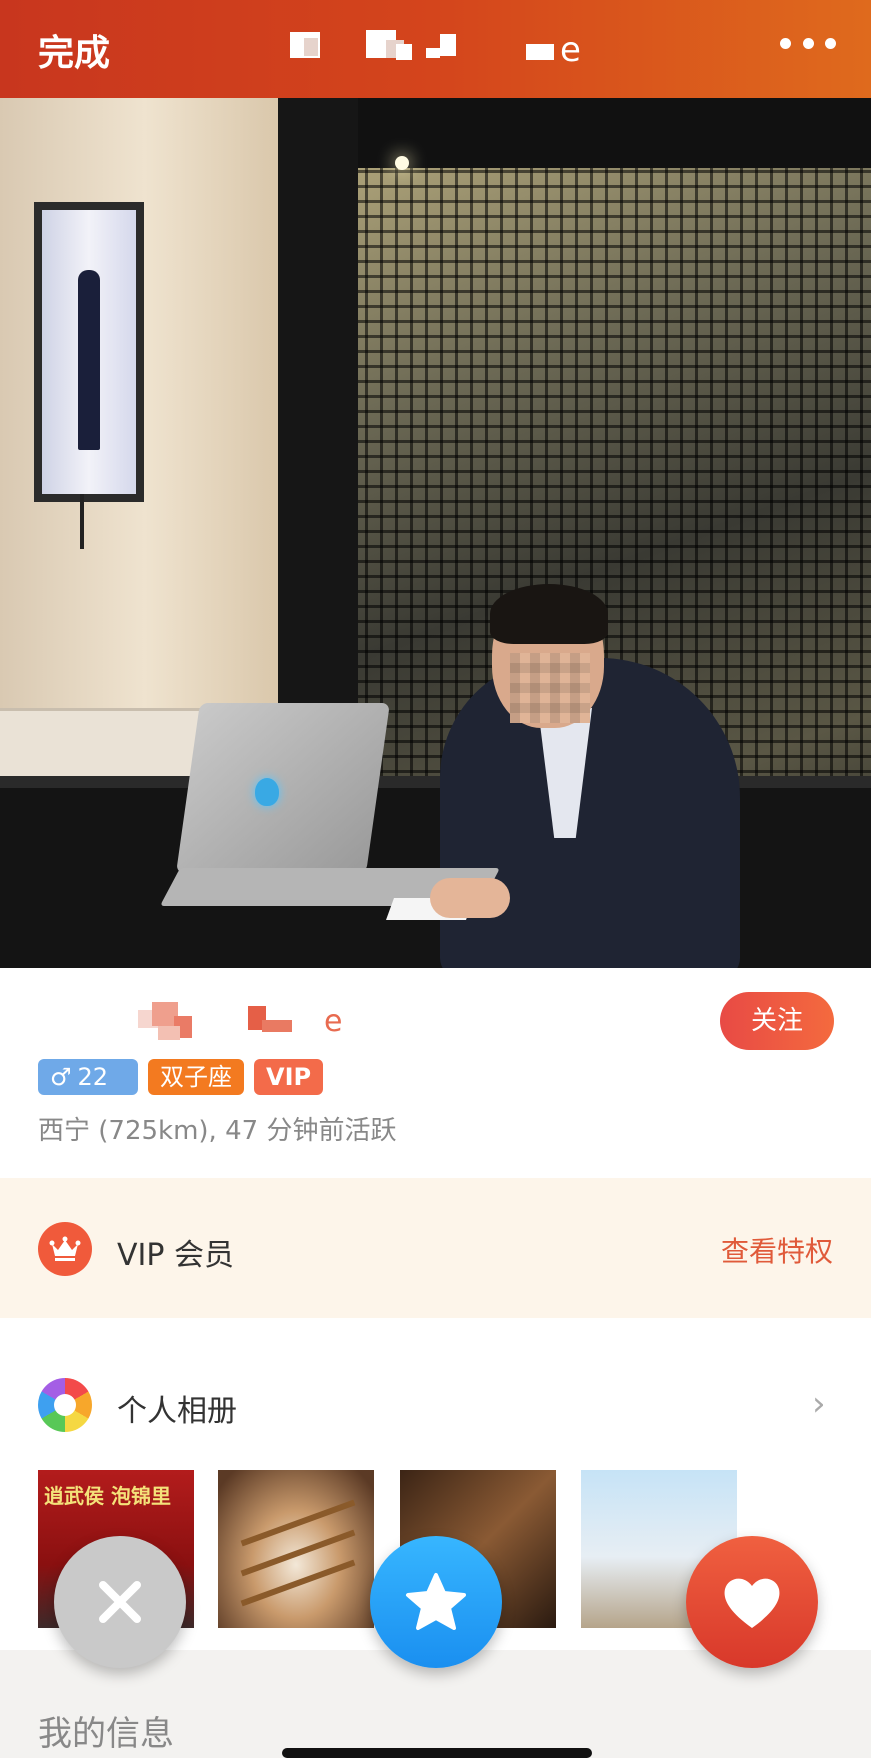  I want to click on pixelated-face, so click(550, 688).